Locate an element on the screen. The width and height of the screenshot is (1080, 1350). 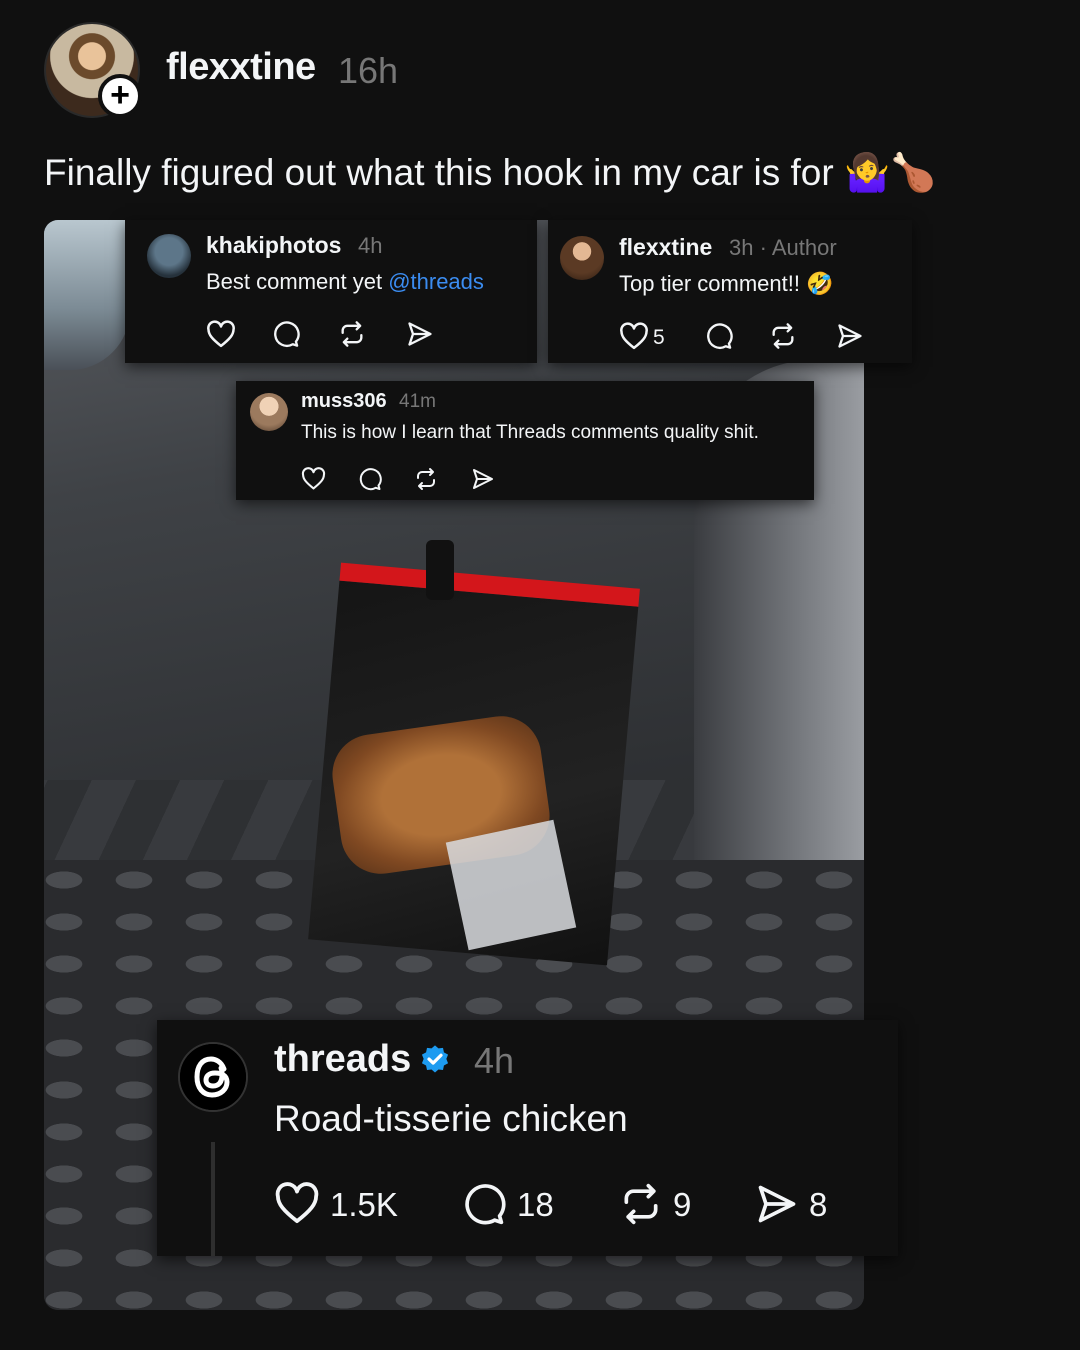
reply-count: 18 is located at coordinates (535, 1204).